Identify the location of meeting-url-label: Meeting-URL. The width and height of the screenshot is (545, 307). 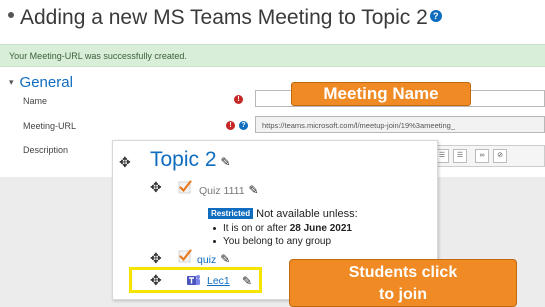
(50, 126).